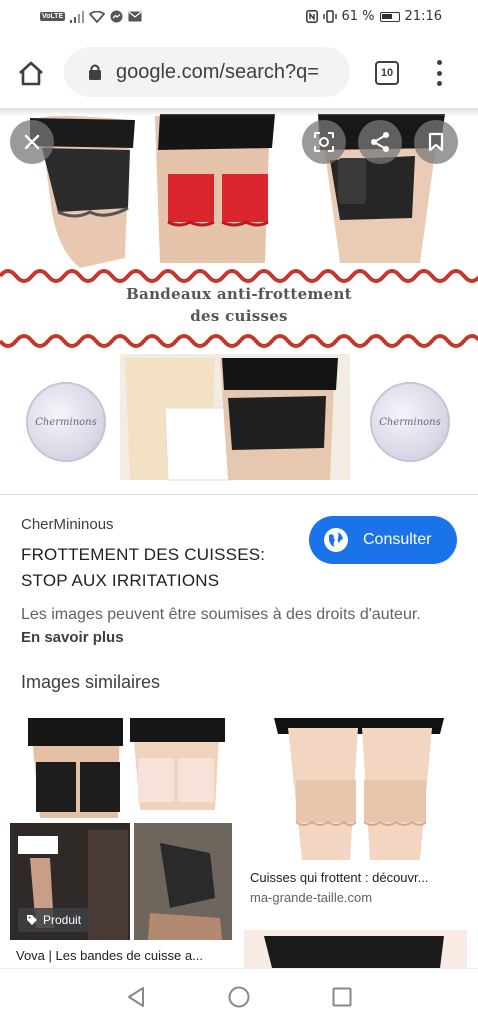 The width and height of the screenshot is (478, 1024). Describe the element at coordinates (380, 142) in the screenshot. I see `share-icon` at that location.